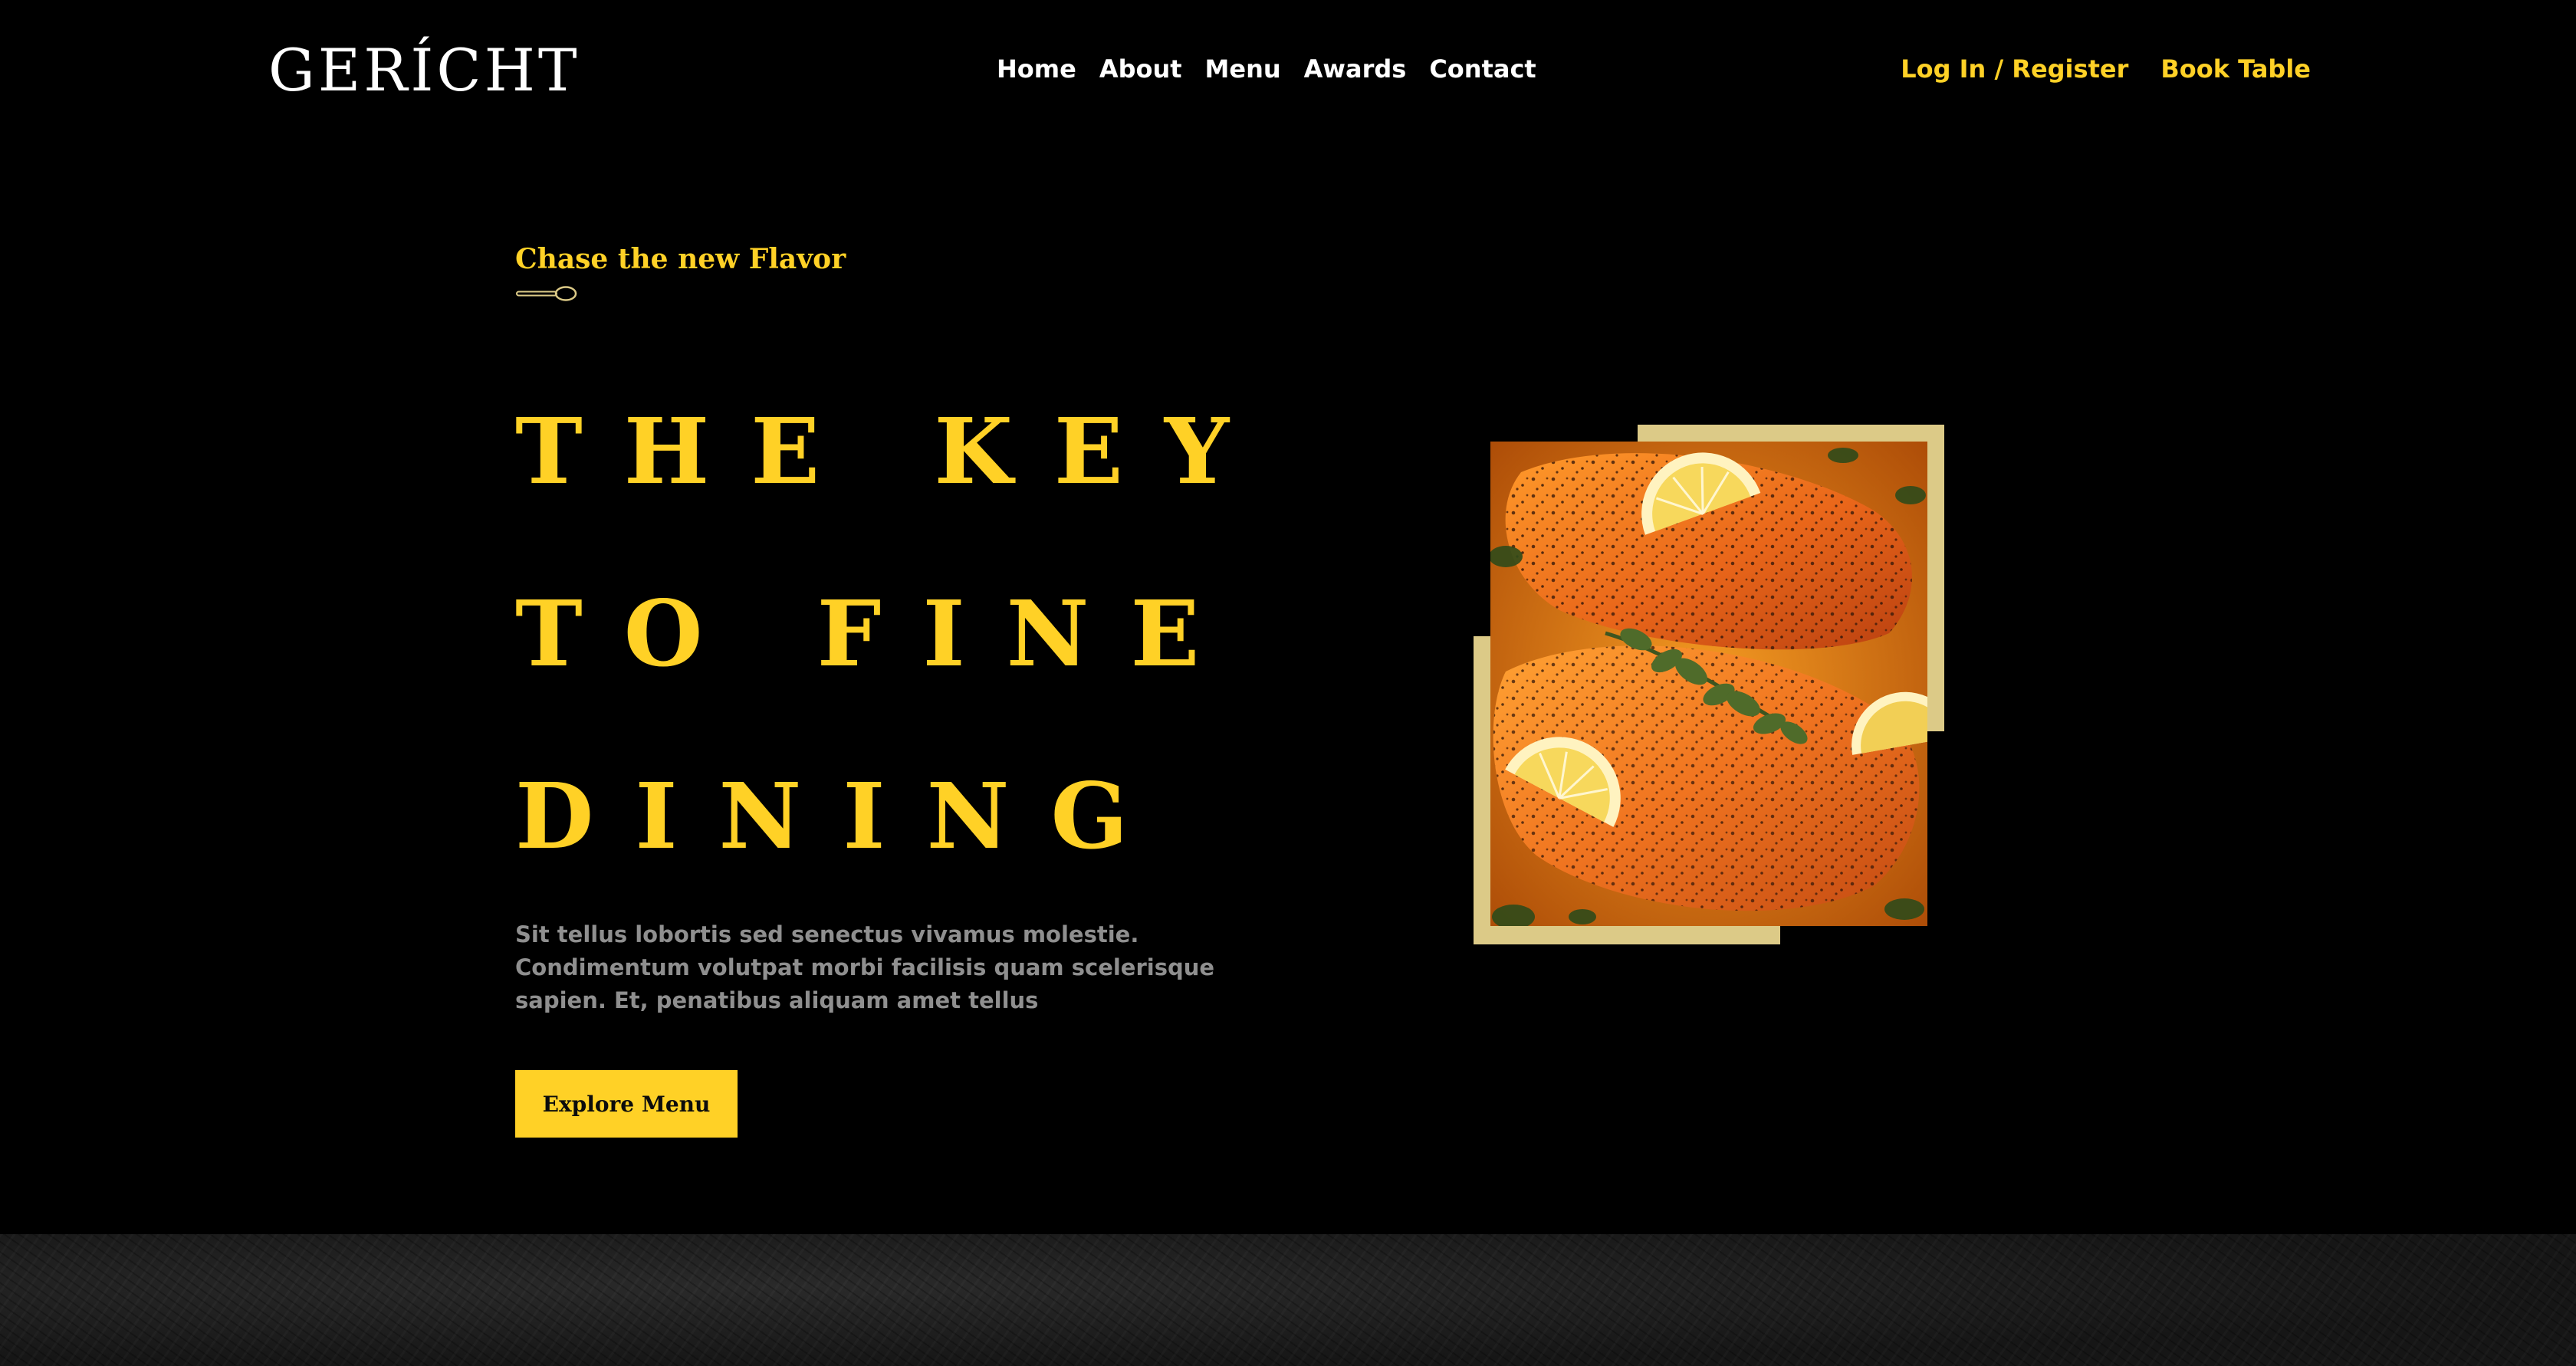  What do you see at coordinates (1482, 69) in the screenshot?
I see `nav-contact-link: Contact` at bounding box center [1482, 69].